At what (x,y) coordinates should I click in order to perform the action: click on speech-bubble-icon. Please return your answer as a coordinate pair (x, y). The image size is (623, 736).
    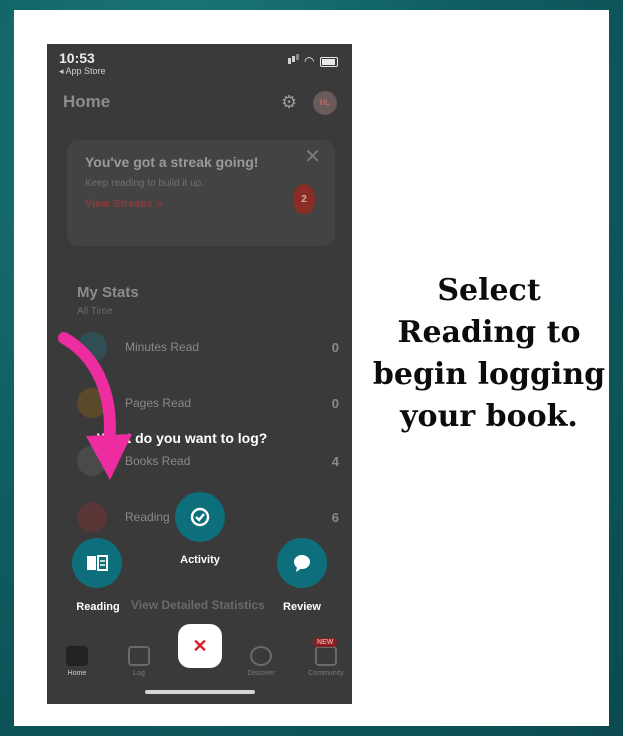
    Looking at the image, I should click on (302, 563).